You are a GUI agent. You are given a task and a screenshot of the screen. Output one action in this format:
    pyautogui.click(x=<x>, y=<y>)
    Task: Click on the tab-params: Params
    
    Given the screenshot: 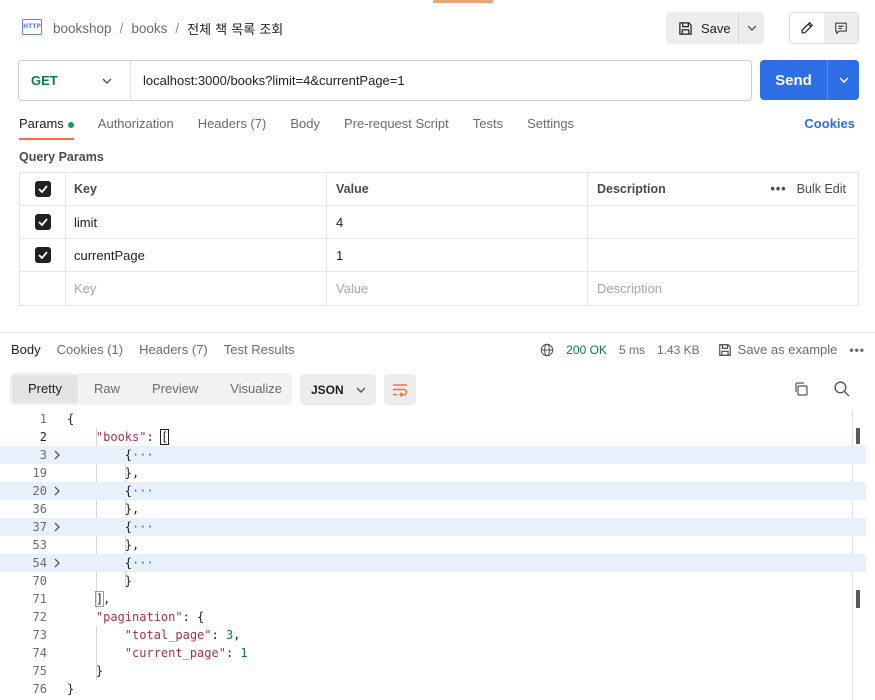 What is the action you would take?
    pyautogui.click(x=46, y=128)
    